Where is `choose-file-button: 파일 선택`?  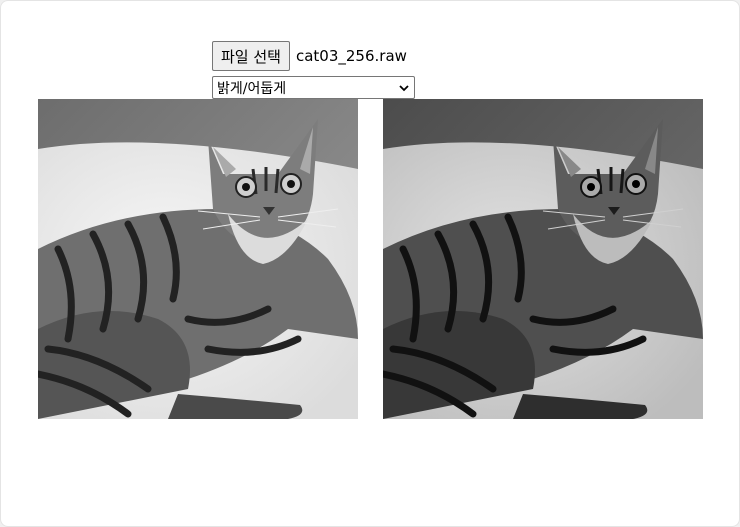
choose-file-button: 파일 선택 is located at coordinates (251, 56).